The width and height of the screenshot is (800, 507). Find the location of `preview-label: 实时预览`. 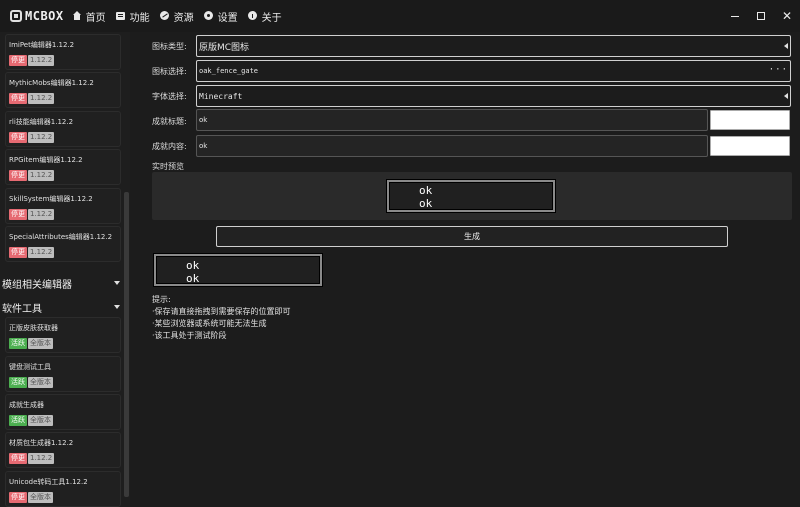

preview-label: 实时预览 is located at coordinates (168, 166).